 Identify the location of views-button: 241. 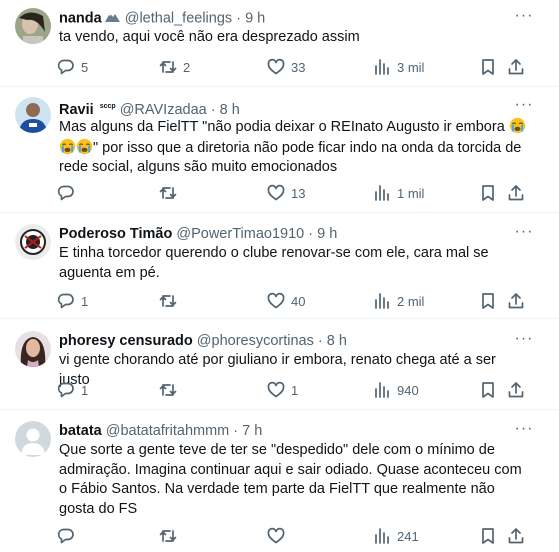
(396, 536).